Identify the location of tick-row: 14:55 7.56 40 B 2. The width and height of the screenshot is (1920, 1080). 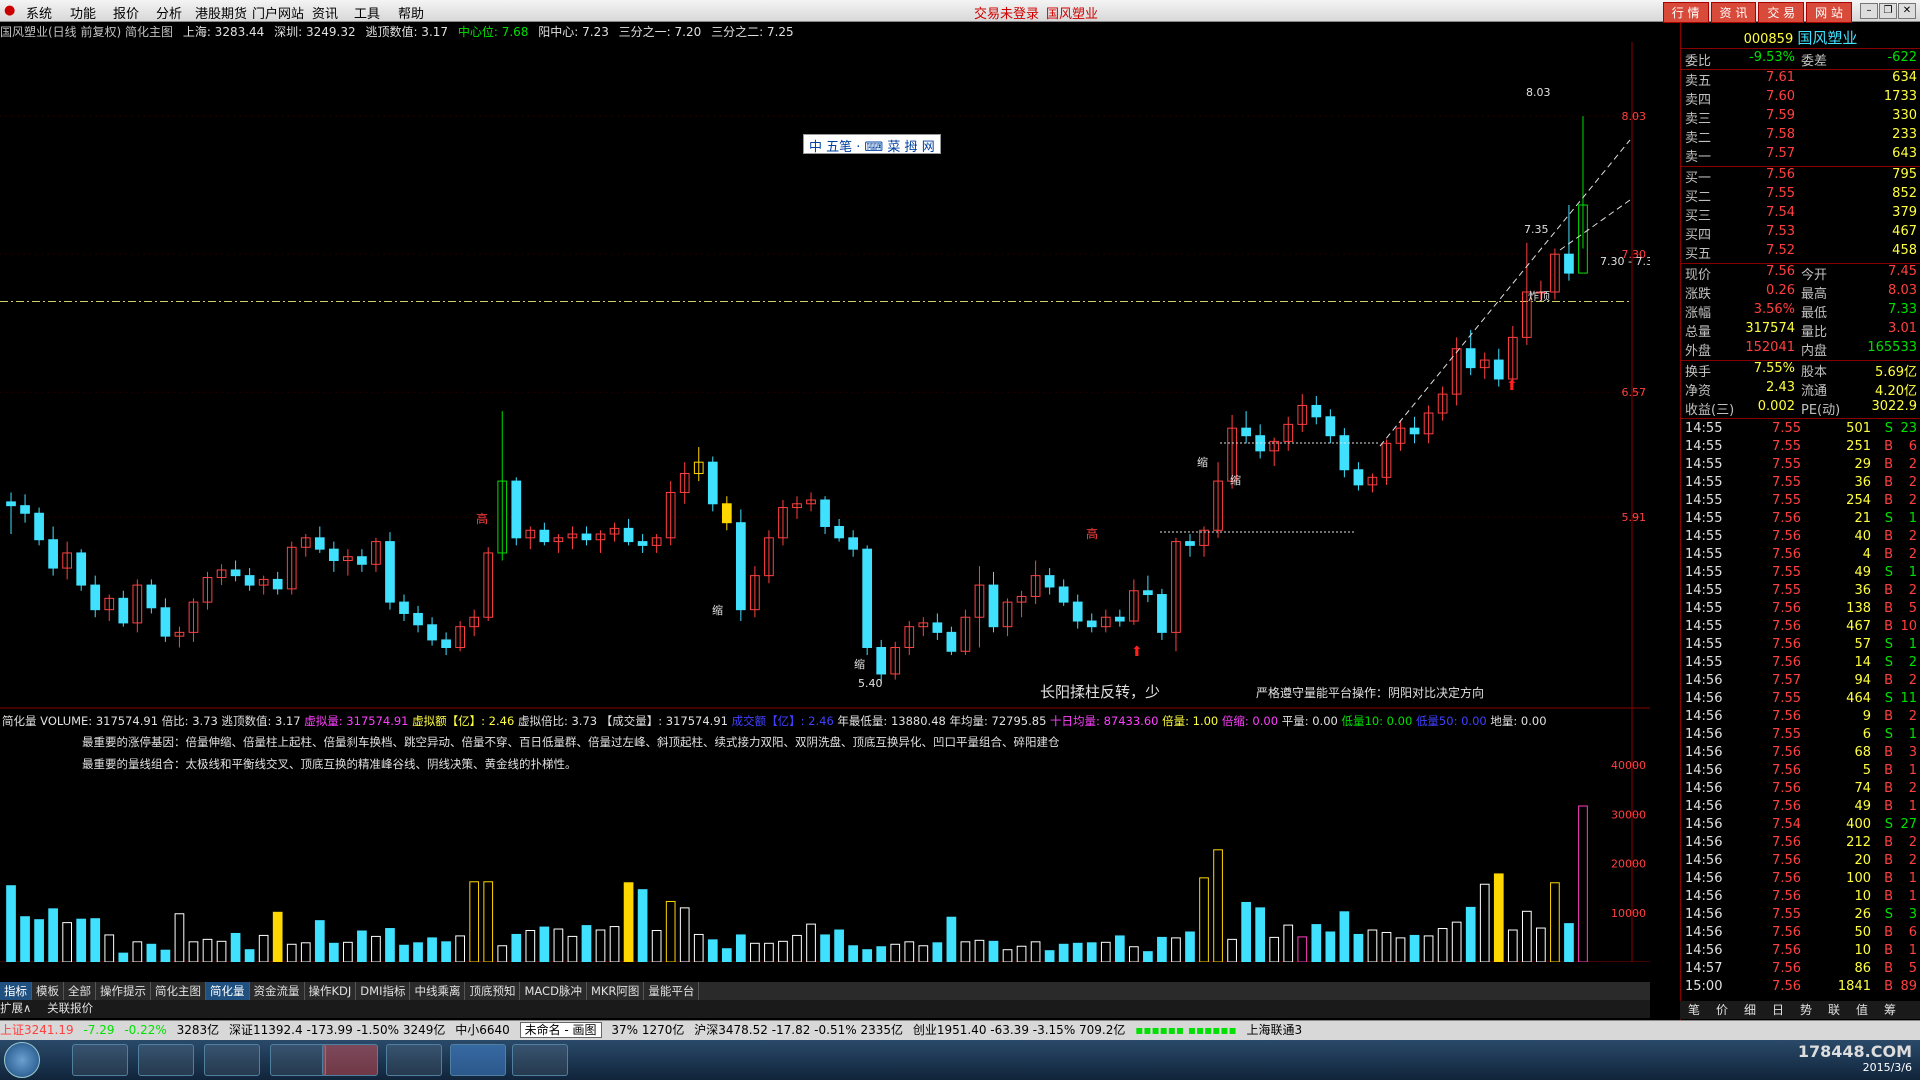
(1800, 538).